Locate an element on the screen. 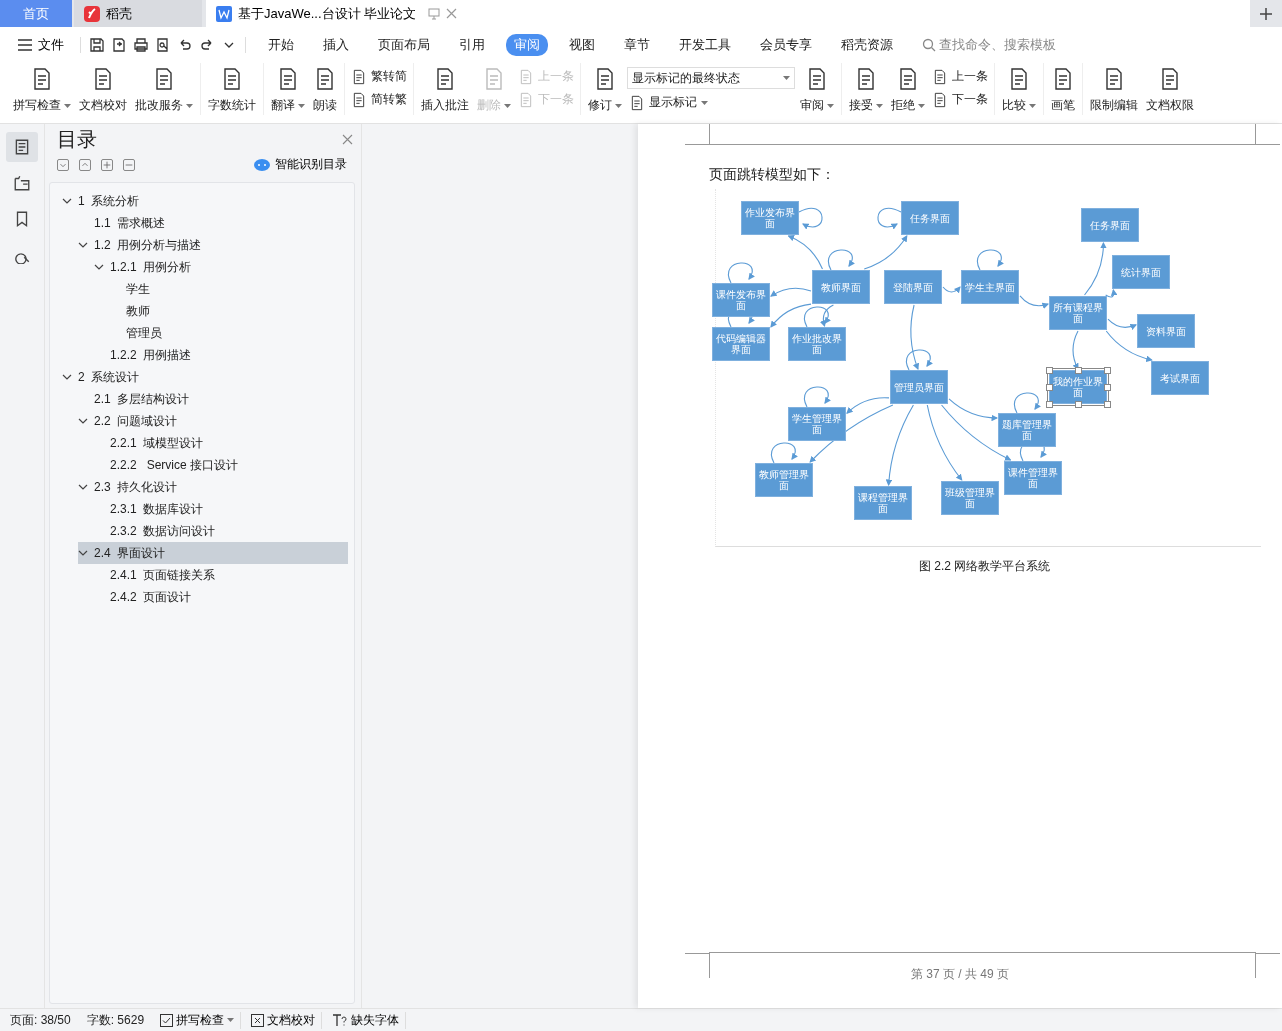  ribbon-button: 限制编辑 is located at coordinates (1114, 88).